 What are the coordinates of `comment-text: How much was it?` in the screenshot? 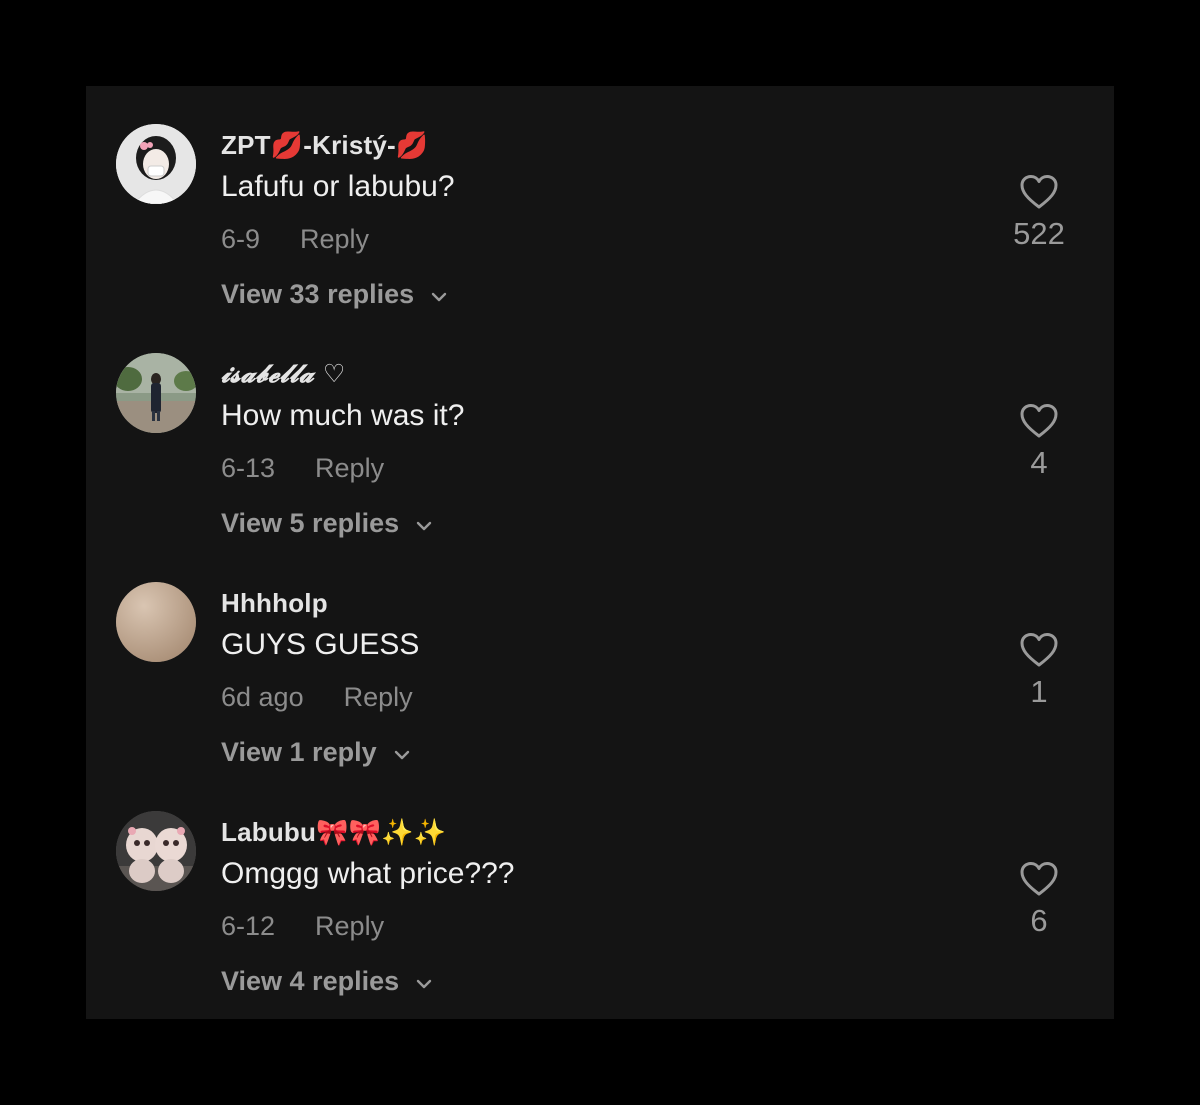 It's located at (343, 415).